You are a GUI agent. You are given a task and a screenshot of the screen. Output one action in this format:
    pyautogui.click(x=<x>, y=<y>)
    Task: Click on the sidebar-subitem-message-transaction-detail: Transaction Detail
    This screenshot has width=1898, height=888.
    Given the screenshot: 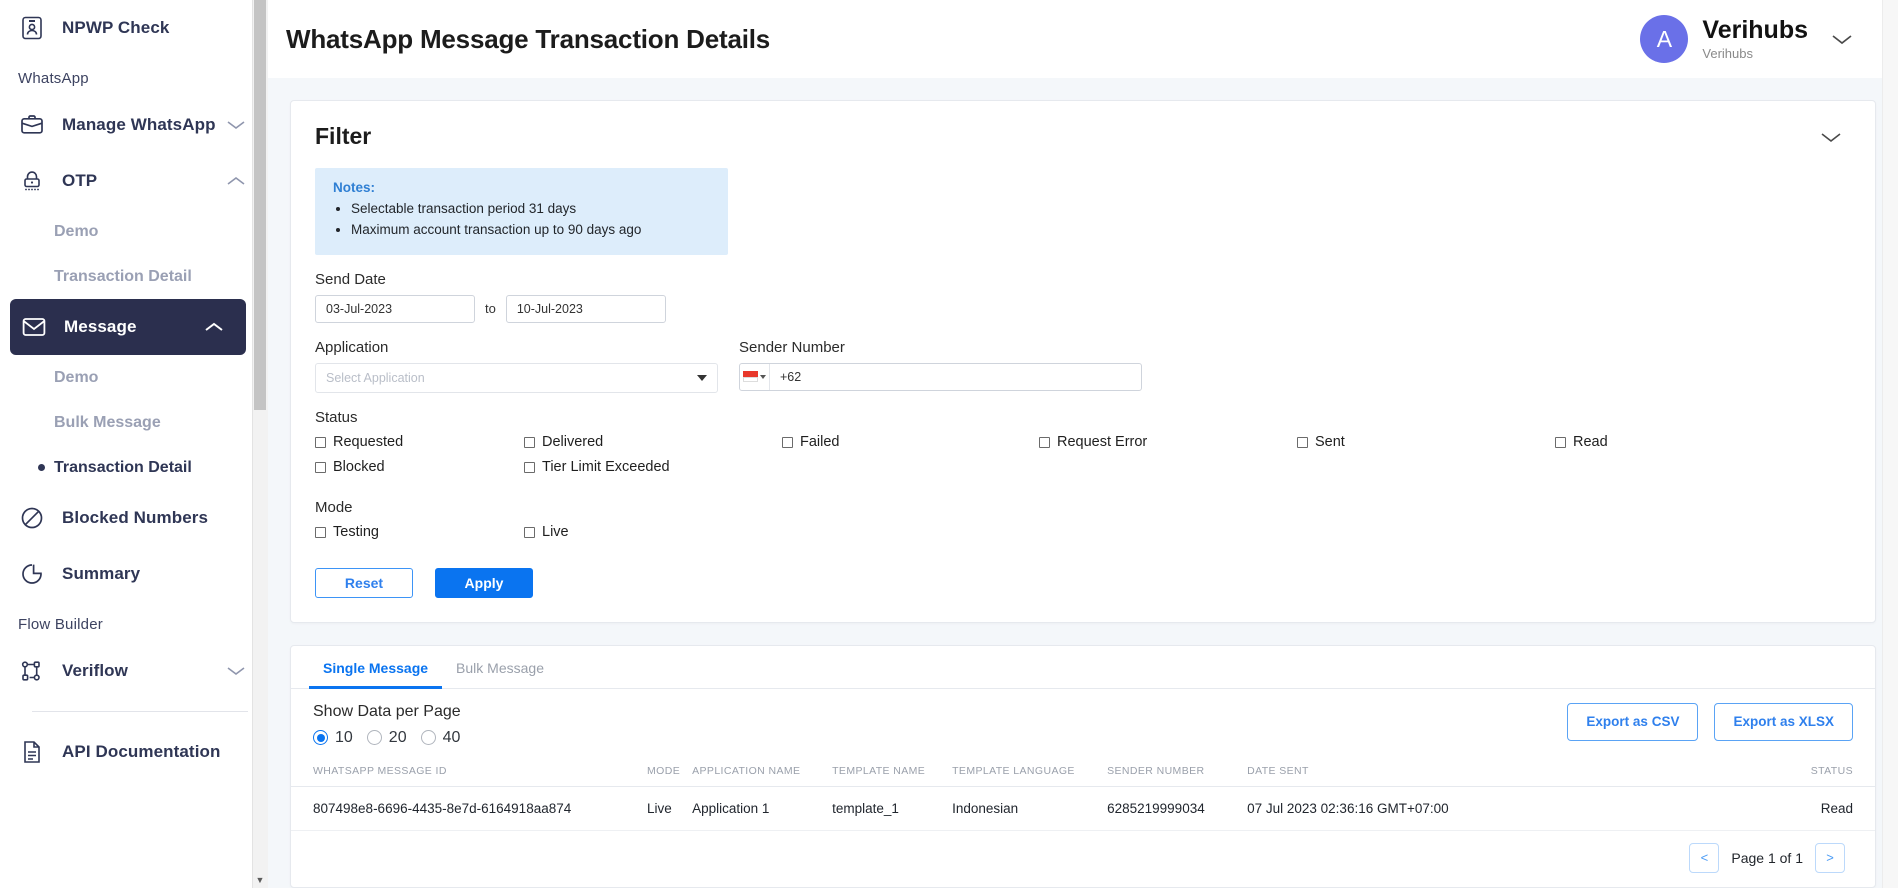 What is the action you would take?
    pyautogui.click(x=134, y=467)
    